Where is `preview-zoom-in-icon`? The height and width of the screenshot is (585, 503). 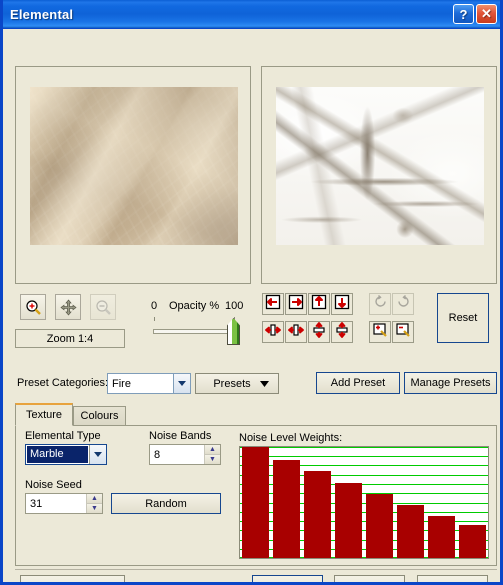 preview-zoom-in-icon is located at coordinates (380, 332).